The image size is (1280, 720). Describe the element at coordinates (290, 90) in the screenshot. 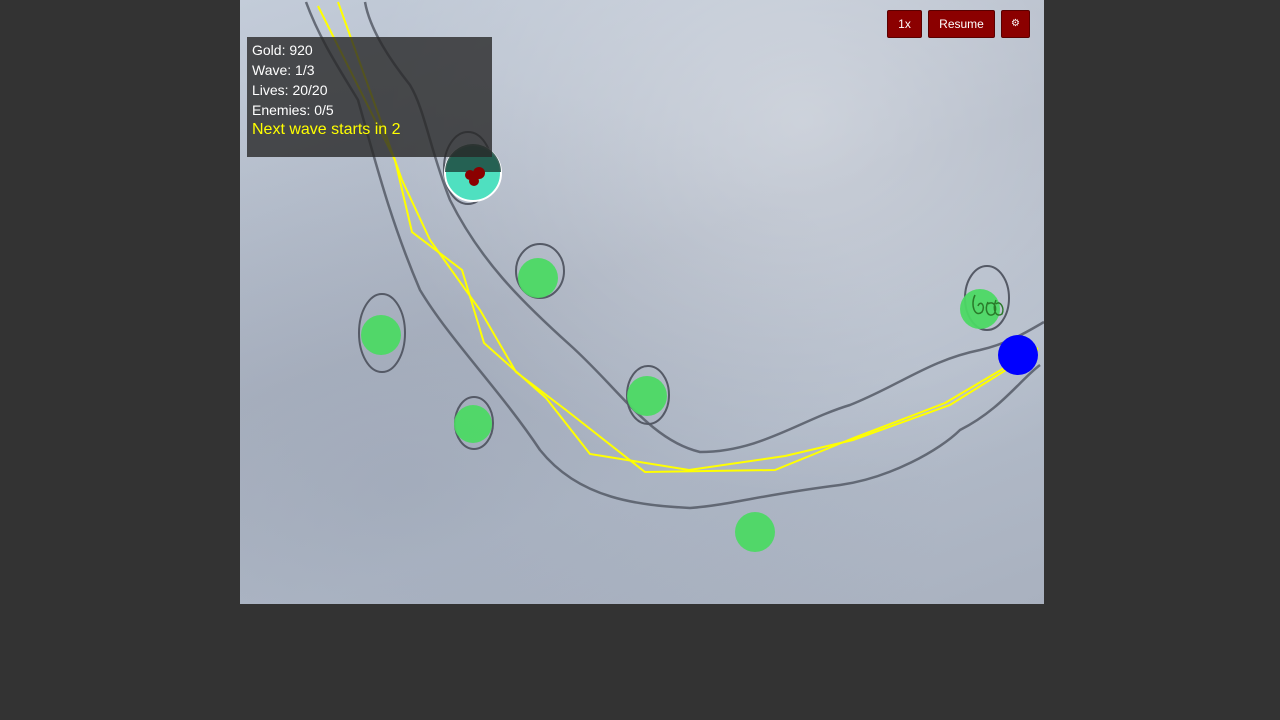

I see `lives-readout: Lives: 20/20` at that location.